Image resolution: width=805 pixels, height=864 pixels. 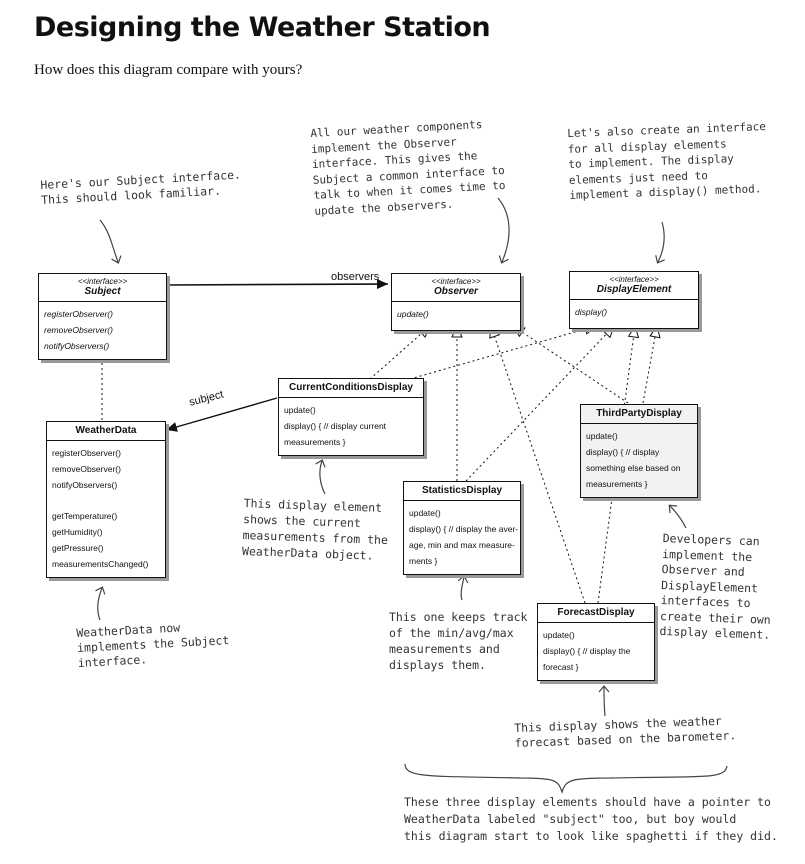 What do you see at coordinates (462, 545) in the screenshot?
I see `statistics-line: age, min and max measure-` at bounding box center [462, 545].